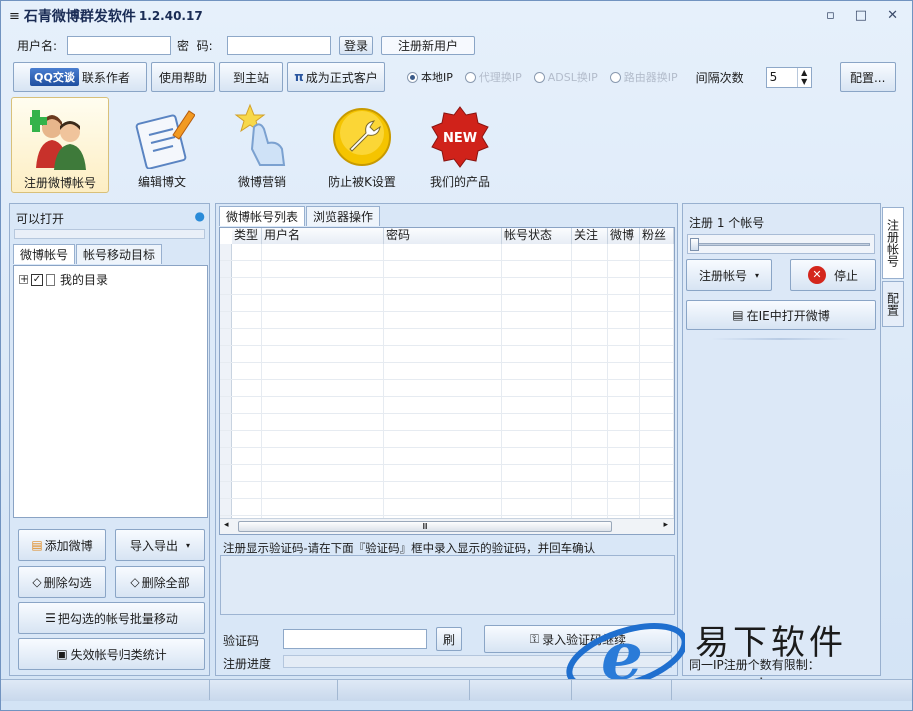 The height and width of the screenshot is (711, 913). What do you see at coordinates (40, 219) in the screenshot?
I see `open-label: 可以打开` at bounding box center [40, 219].